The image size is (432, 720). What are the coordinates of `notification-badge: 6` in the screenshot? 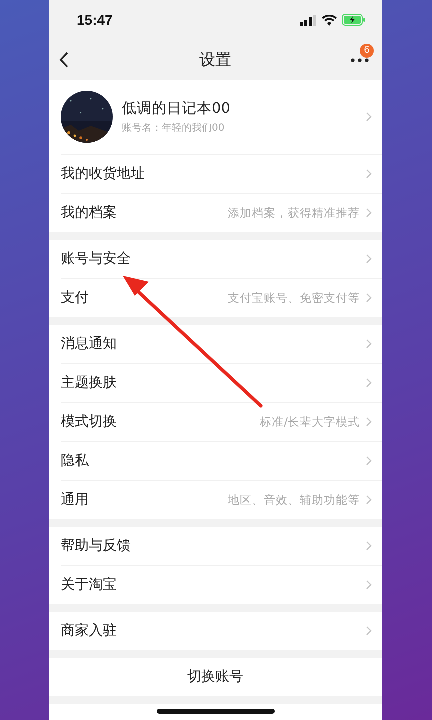 It's located at (367, 51).